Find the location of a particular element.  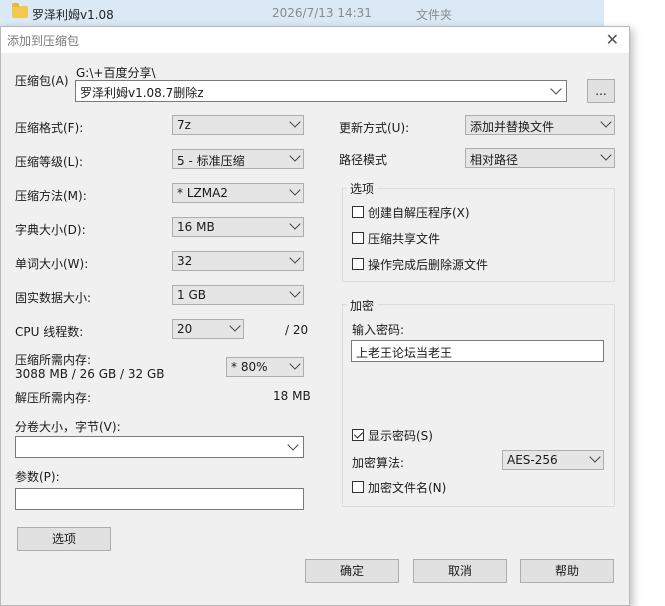

mem-decomp-label: 解压所需内存: is located at coordinates (53, 398).